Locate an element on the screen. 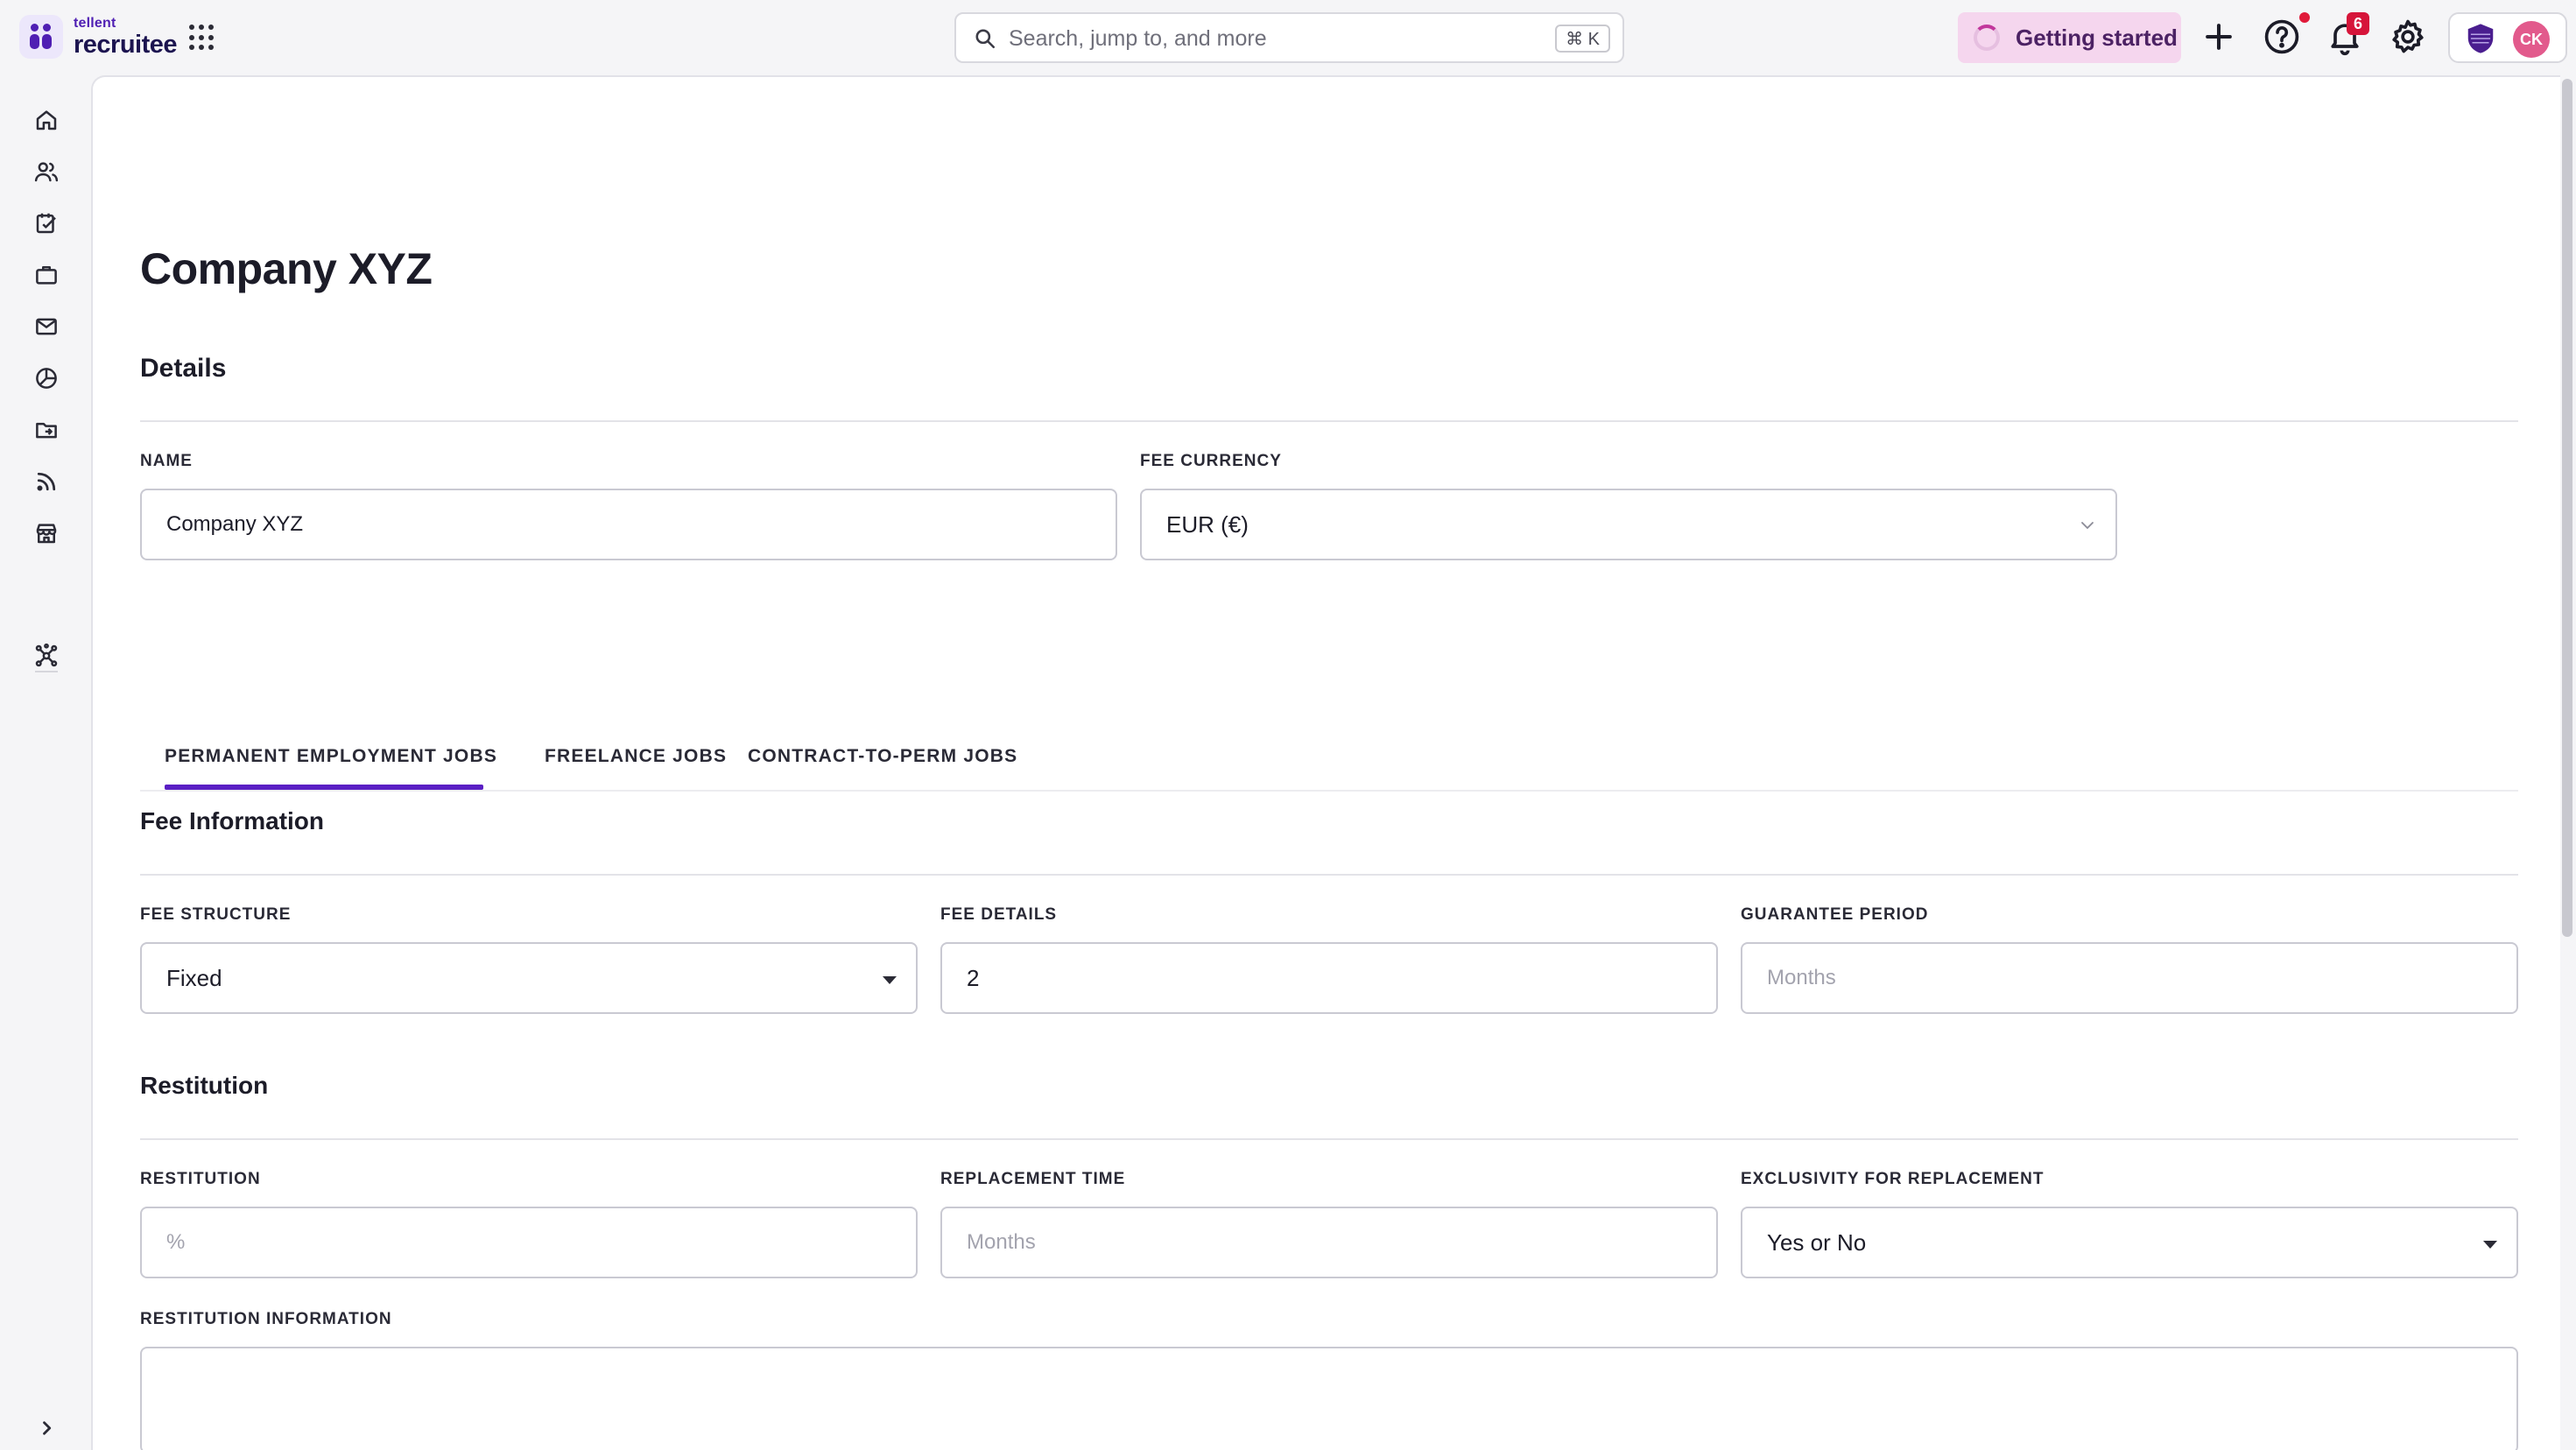  restitution-heading: Restitution is located at coordinates (204, 1085).